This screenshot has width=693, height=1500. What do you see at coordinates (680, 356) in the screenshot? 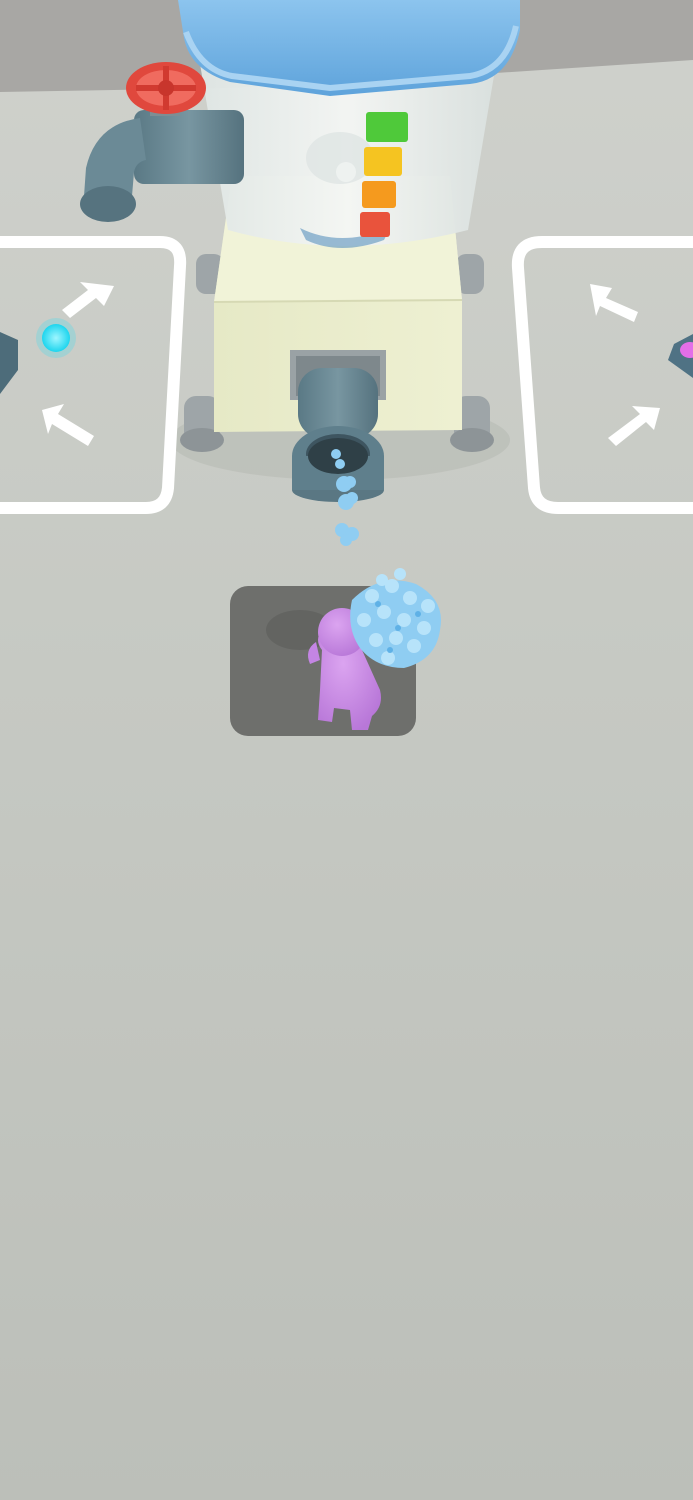
I see `magenta-gem-holder` at bounding box center [680, 356].